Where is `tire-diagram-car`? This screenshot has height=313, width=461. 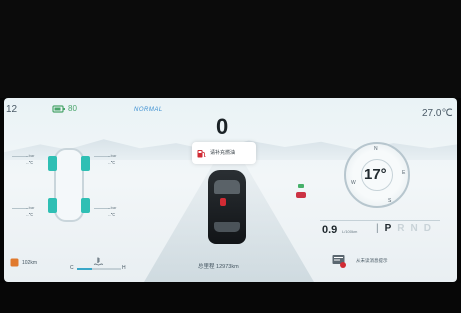 tire-diagram-car is located at coordinates (69, 185).